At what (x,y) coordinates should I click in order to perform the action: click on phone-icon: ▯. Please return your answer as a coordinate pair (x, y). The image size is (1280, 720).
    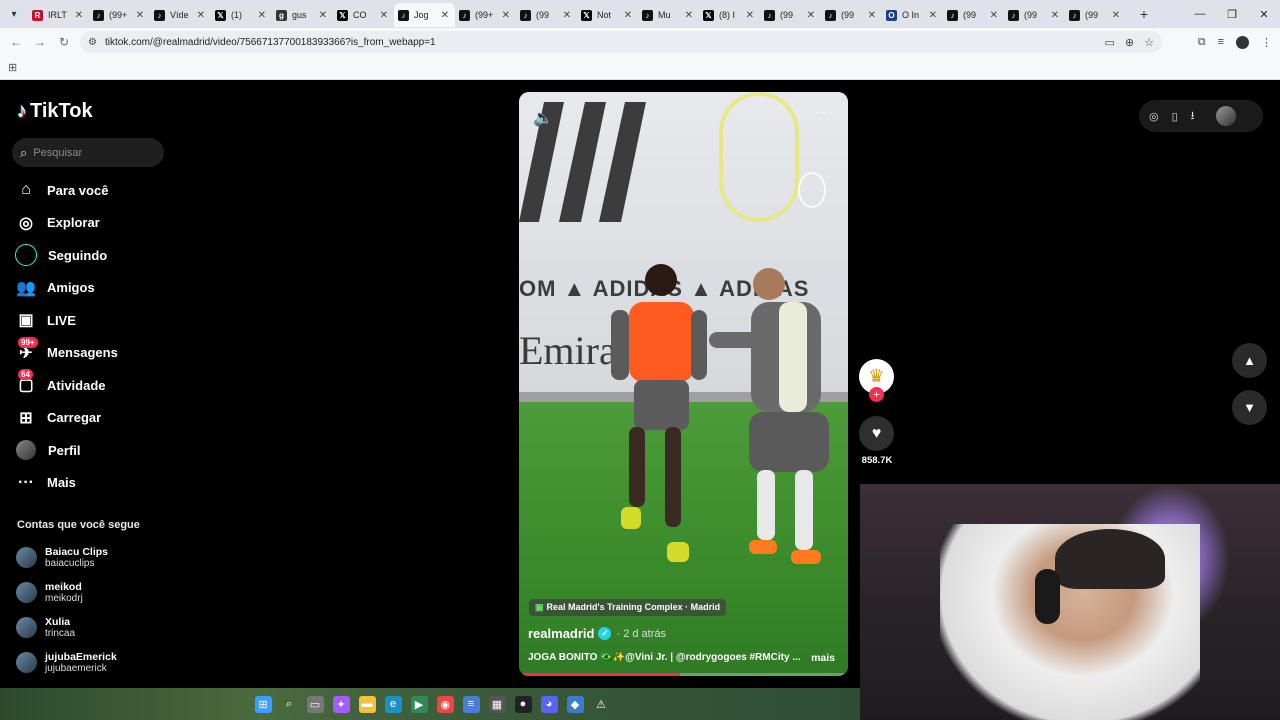
    Looking at the image, I should click on (1175, 116).